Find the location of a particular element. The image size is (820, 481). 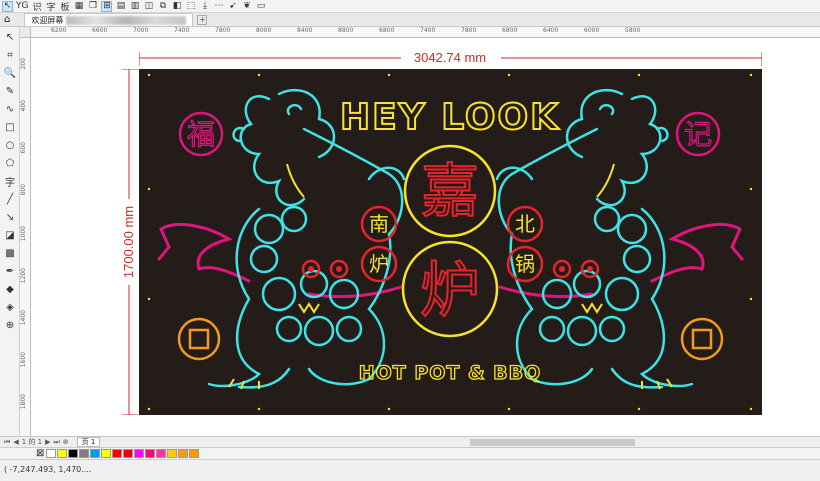

right-top-char: 北 is located at coordinates (525, 224).